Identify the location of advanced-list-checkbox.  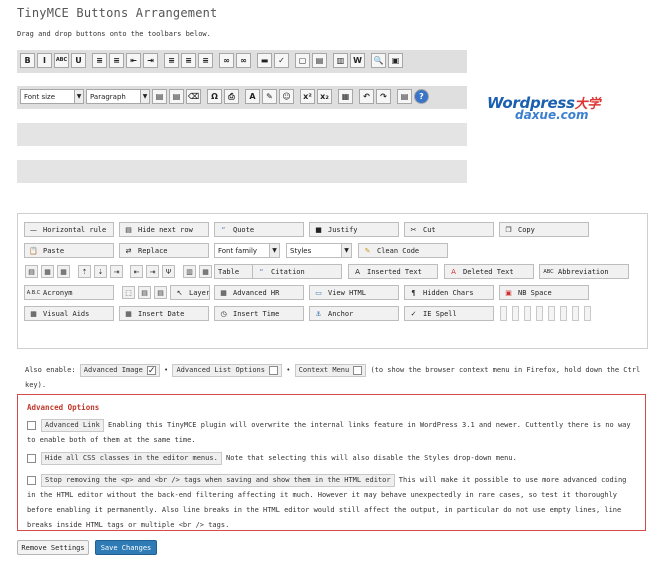
(273, 370).